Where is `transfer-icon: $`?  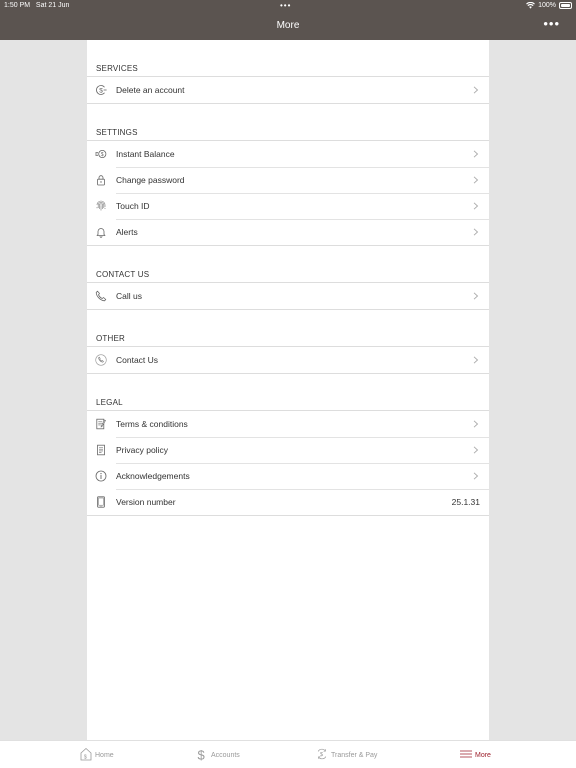 transfer-icon: $ is located at coordinates (322, 755).